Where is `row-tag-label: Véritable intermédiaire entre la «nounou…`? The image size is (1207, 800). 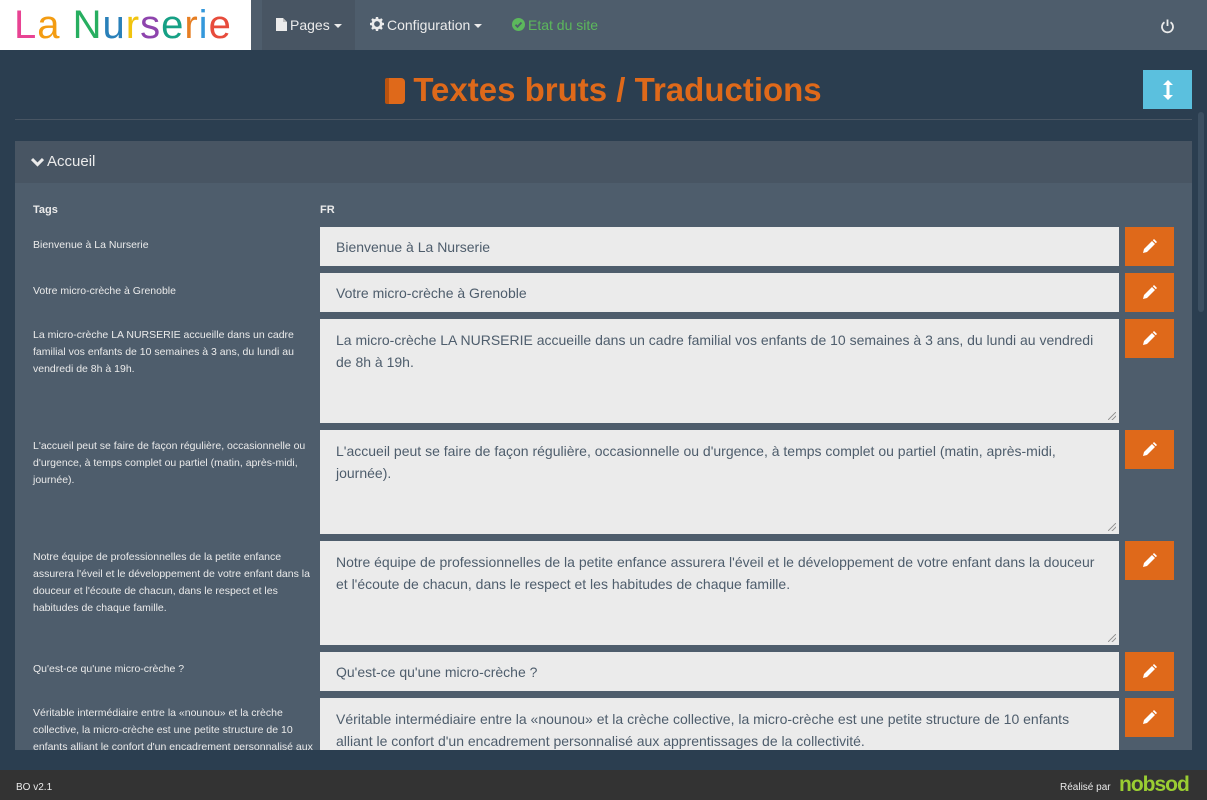
row-tag-label: Véritable intermédiaire entre la «nounou… is located at coordinates (173, 728).